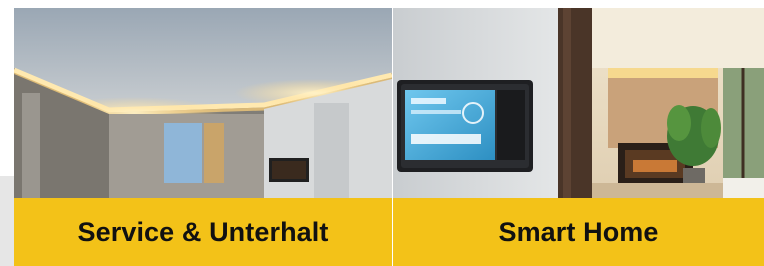 The width and height of the screenshot is (764, 266). Describe the element at coordinates (578, 232) in the screenshot. I see `tile-title-smart-home: Smart Home` at that location.